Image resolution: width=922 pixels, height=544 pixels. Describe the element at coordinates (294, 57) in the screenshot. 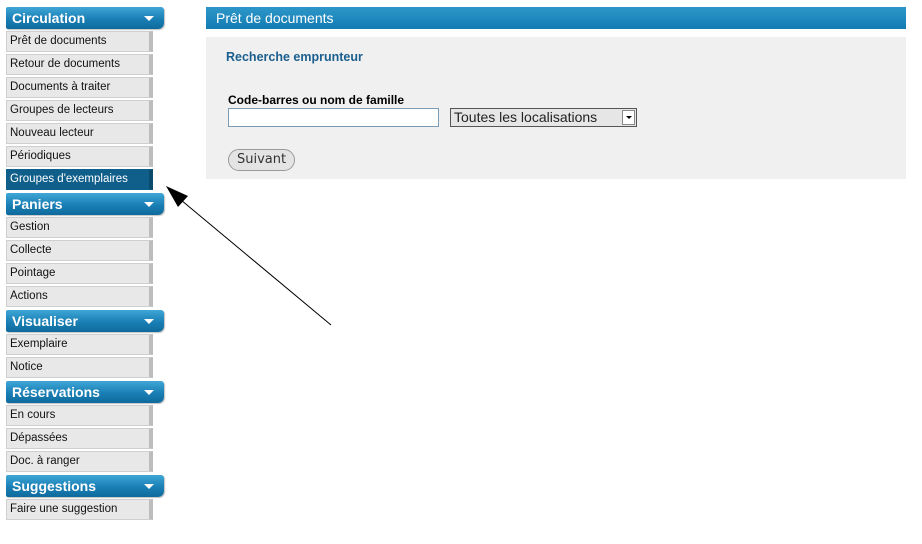

I see `panel-heading: Recherche emprunteur` at that location.